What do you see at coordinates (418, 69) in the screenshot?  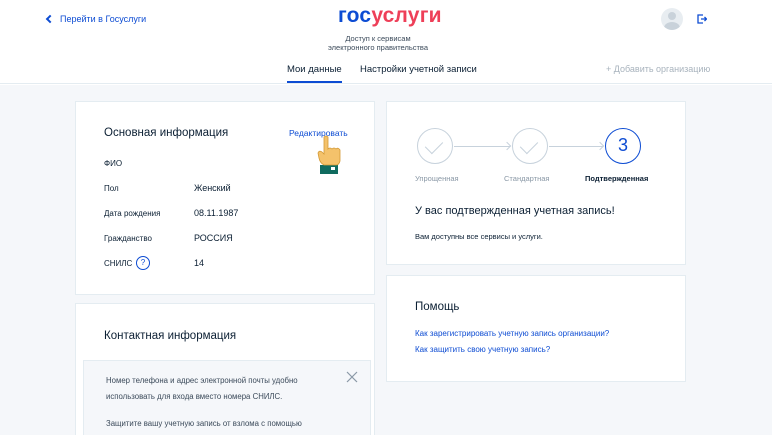 I see `tab-account-settings: Настройки учетной записи` at bounding box center [418, 69].